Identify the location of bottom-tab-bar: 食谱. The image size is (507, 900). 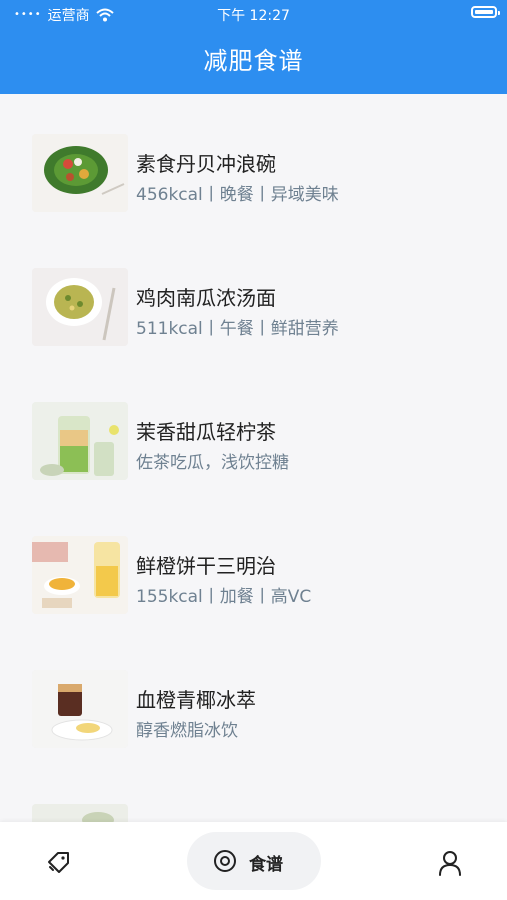
(253, 861).